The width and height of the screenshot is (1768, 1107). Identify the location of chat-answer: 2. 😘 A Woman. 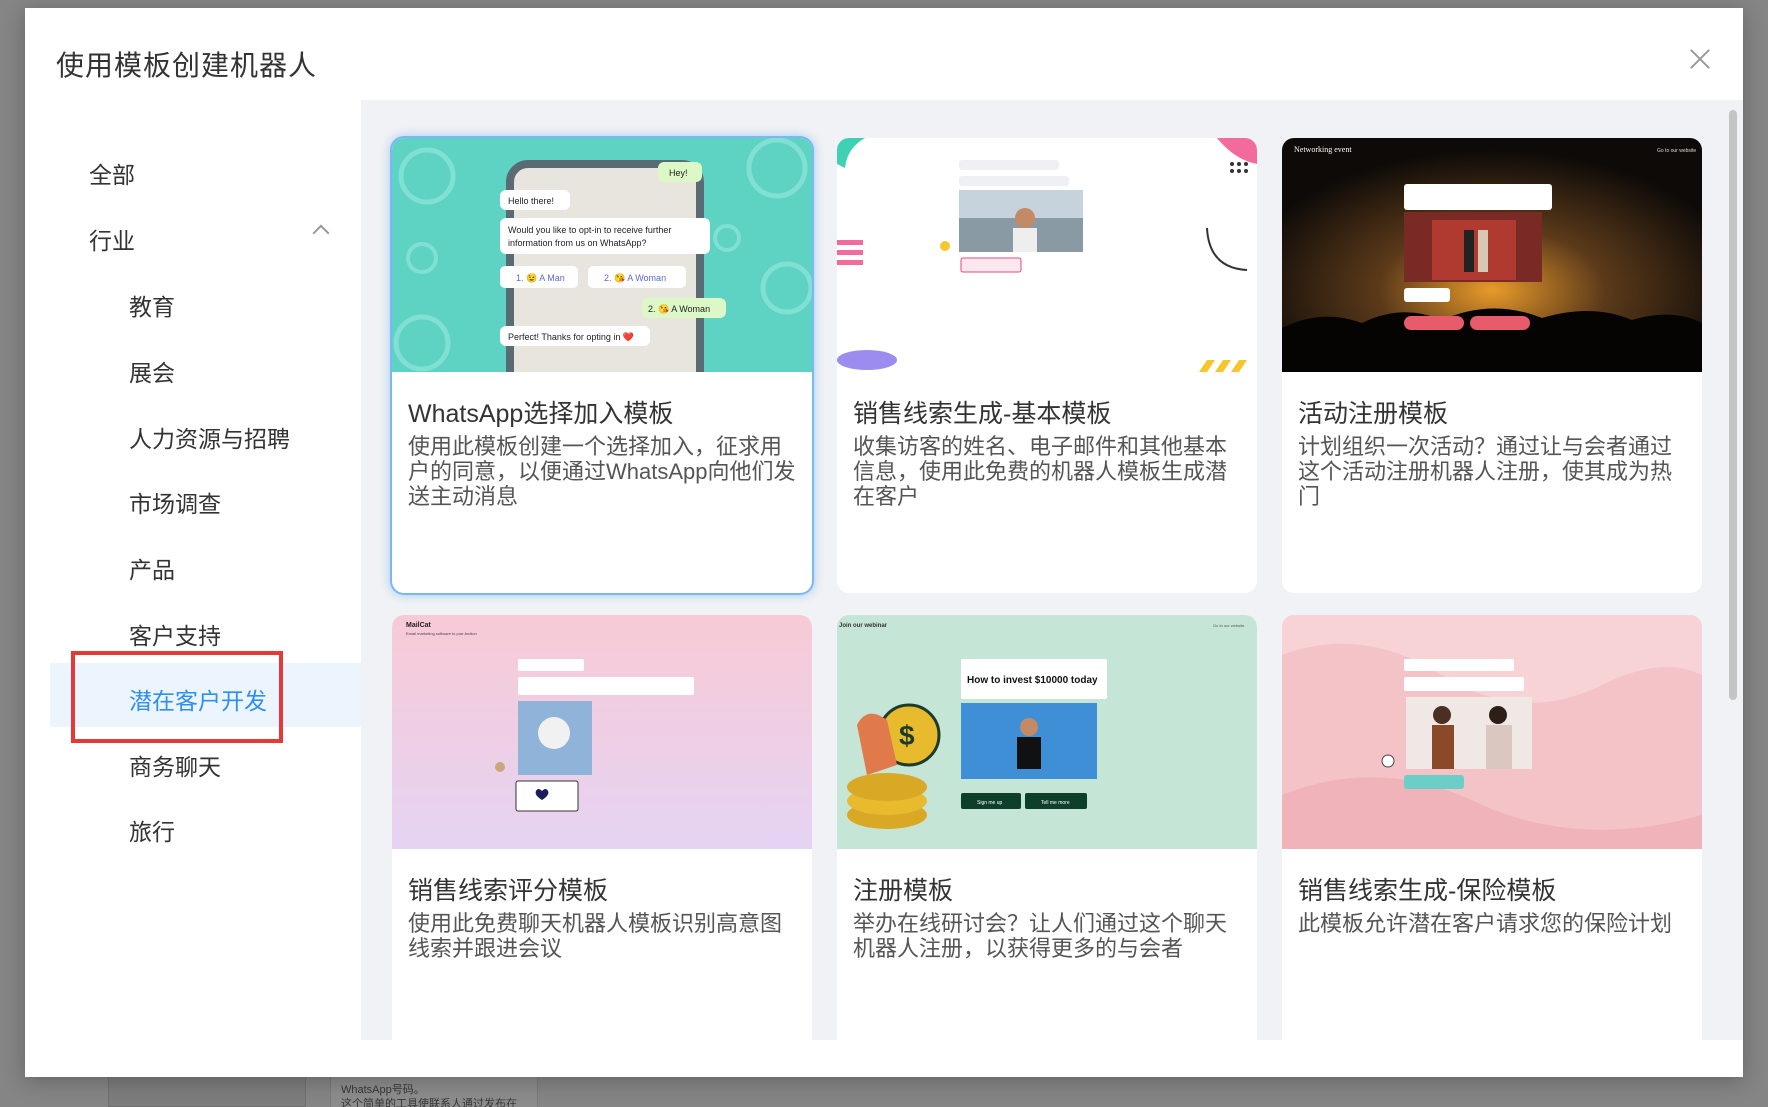
(679, 309).